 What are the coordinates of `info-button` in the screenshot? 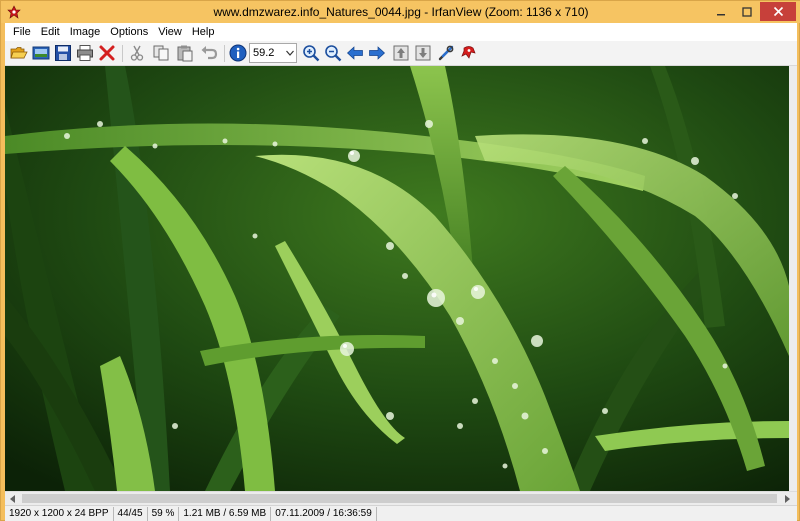 It's located at (238, 53).